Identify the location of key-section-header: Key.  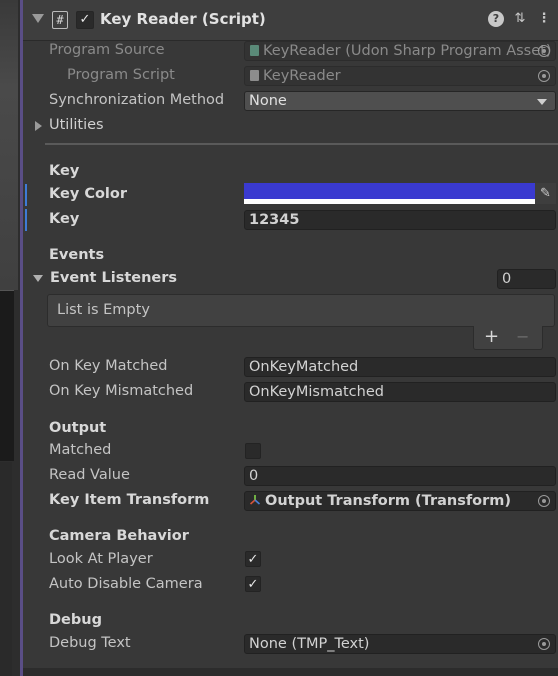
(64, 171).